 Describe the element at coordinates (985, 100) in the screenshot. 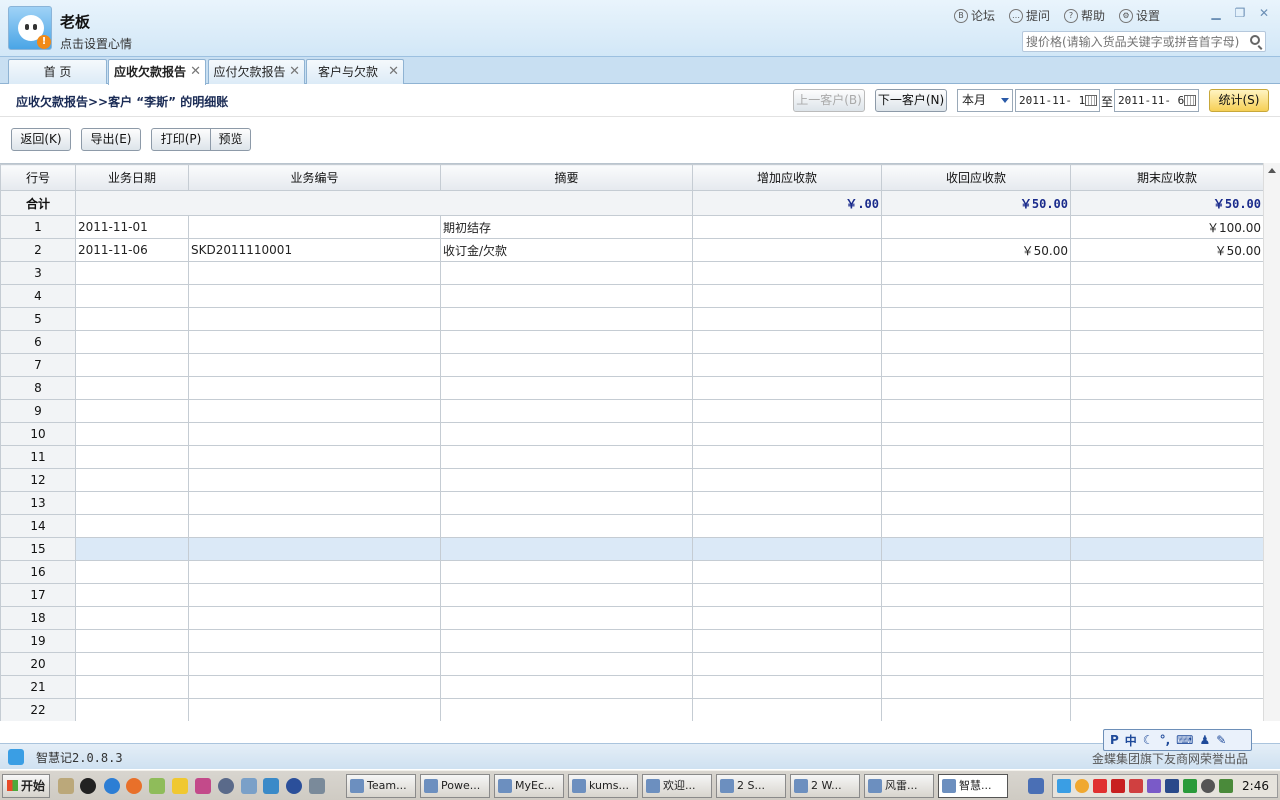

I see `period-select: 本月` at that location.